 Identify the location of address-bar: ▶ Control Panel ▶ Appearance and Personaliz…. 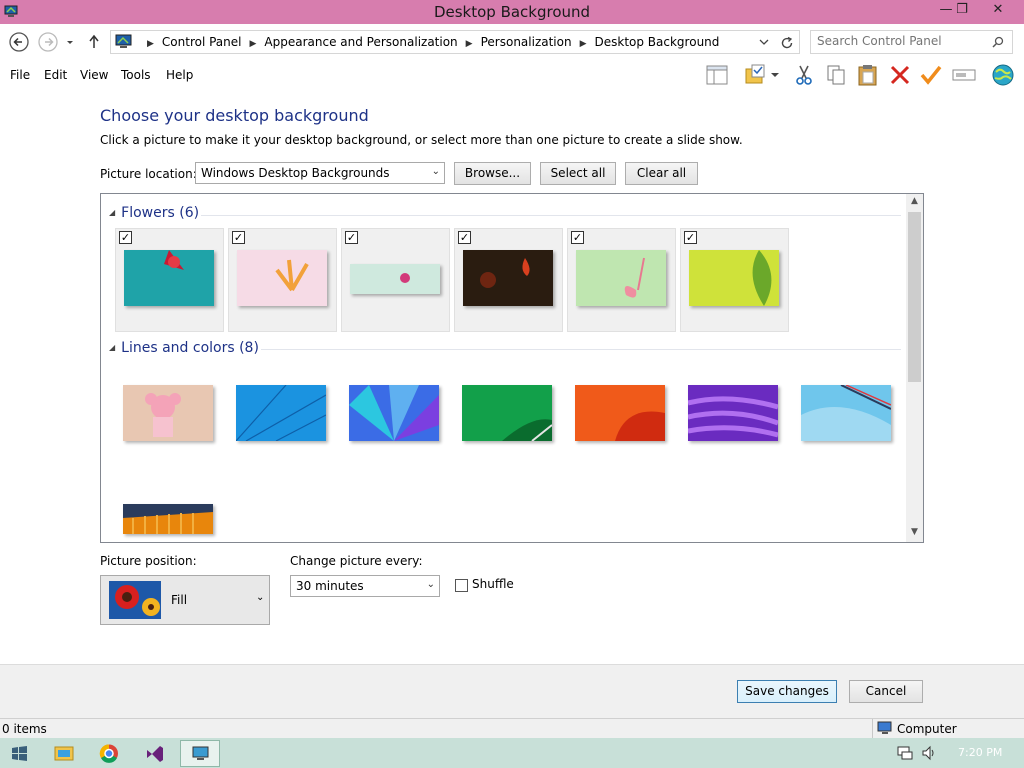
(512, 42).